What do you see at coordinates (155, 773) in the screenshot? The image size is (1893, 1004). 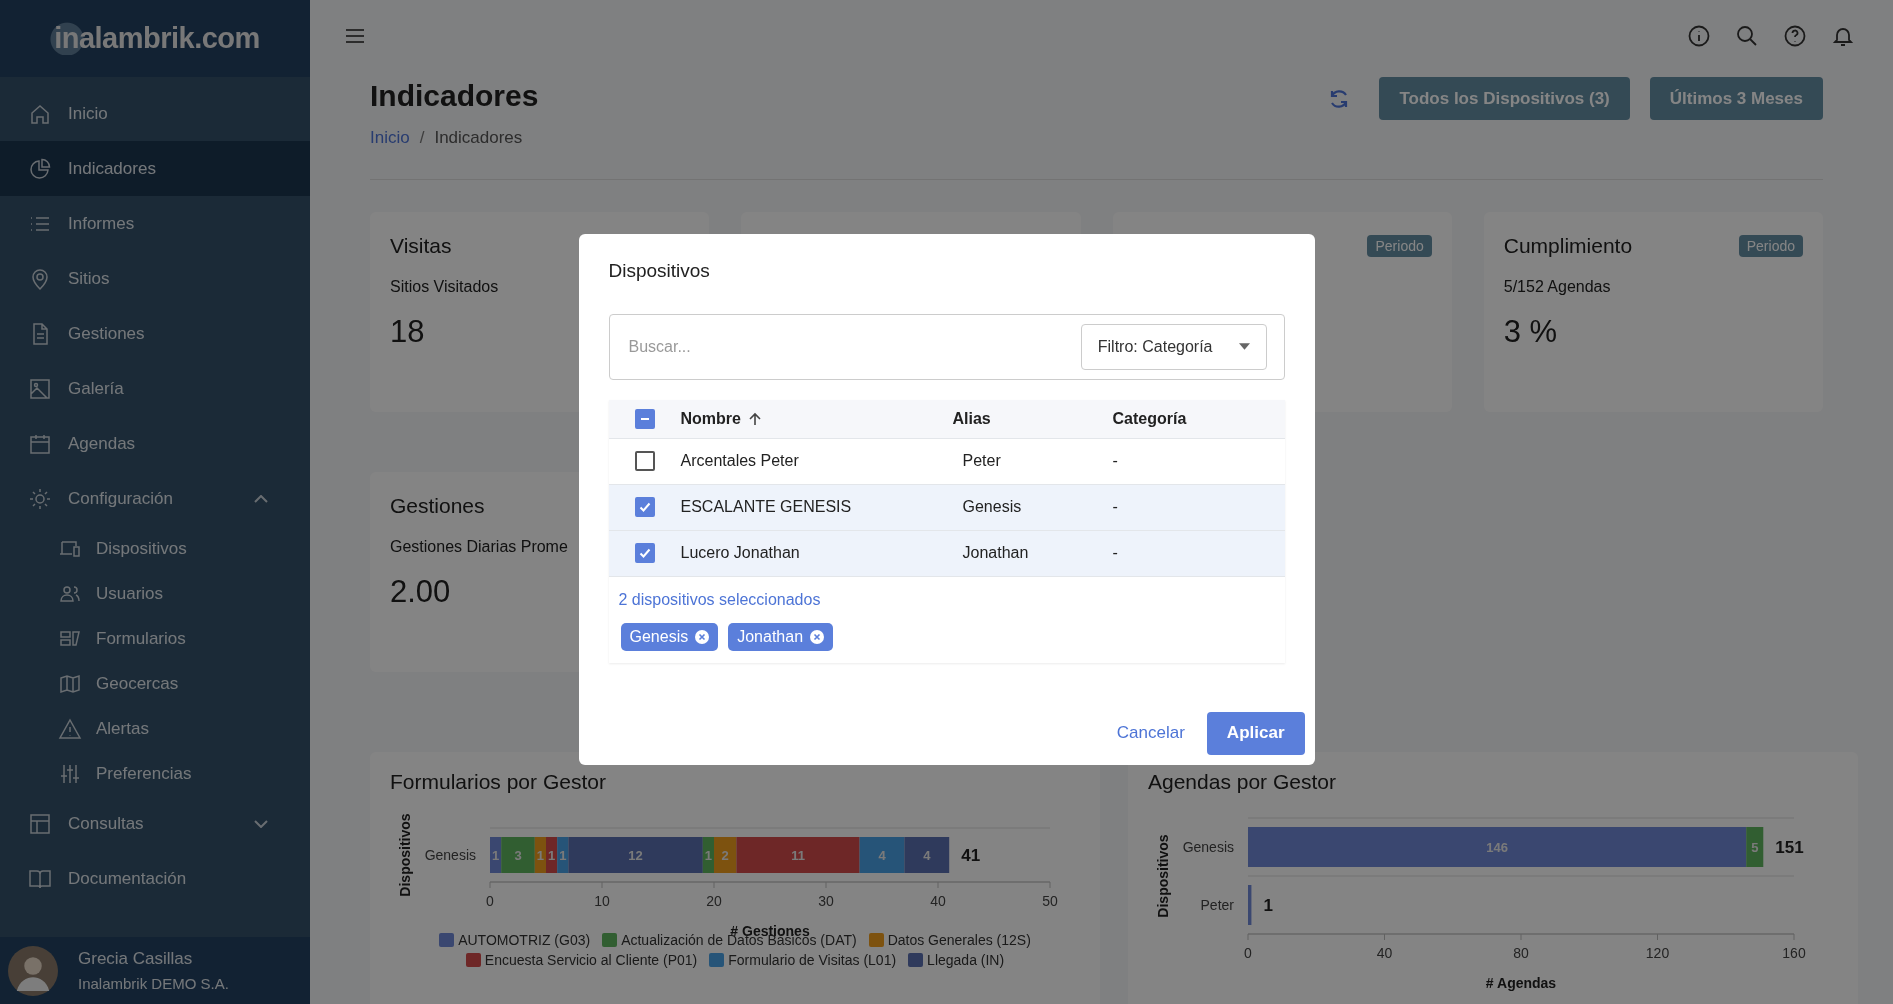 I see `nav-subitem: Preferencias` at bounding box center [155, 773].